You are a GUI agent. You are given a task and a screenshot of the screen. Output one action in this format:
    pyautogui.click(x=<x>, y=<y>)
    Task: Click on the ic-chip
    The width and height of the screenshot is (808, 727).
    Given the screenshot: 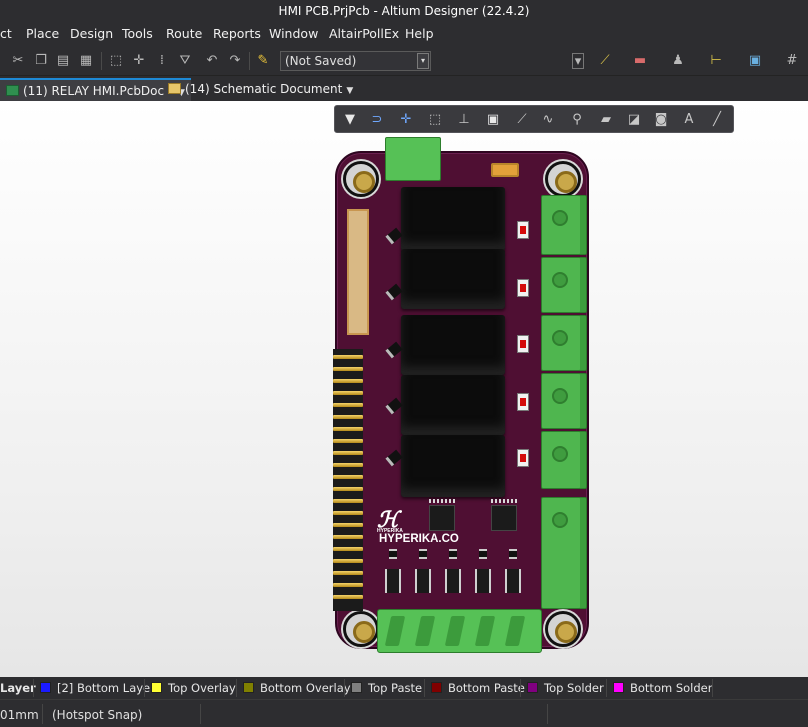 What is the action you would take?
    pyautogui.click(x=504, y=518)
    